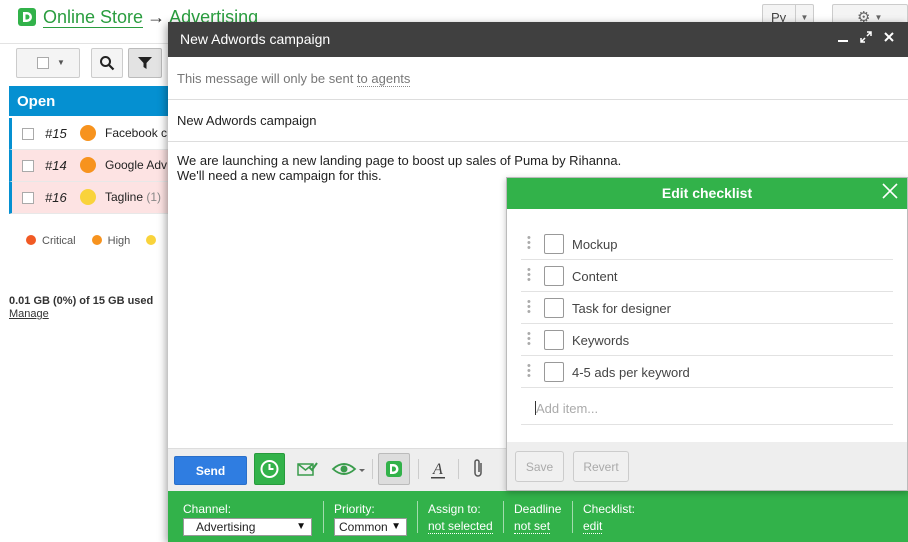 This screenshot has width=908, height=542. I want to click on manage-link: Manage, so click(29, 314).